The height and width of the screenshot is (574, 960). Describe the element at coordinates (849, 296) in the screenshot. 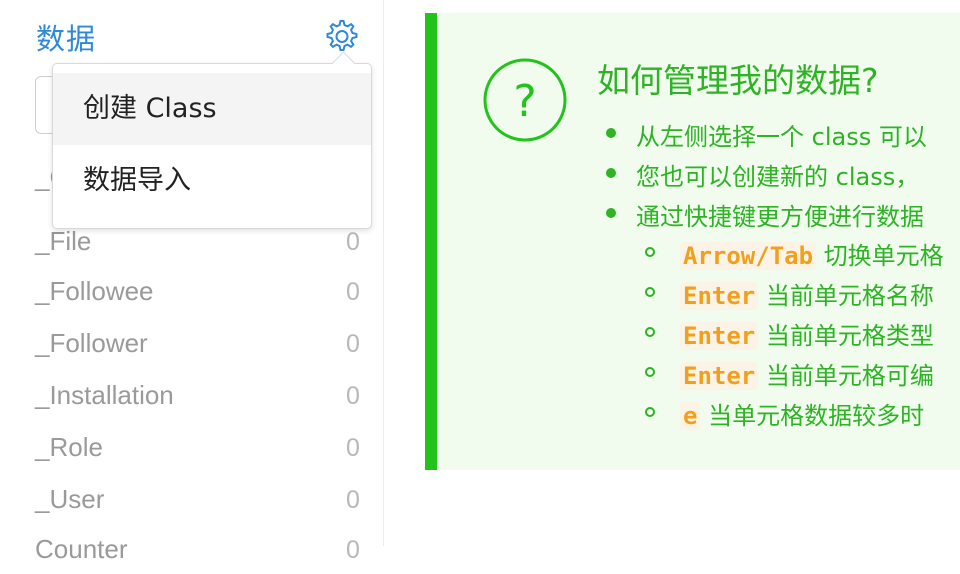

I see `shortcut-text: 当前单元格名称` at that location.